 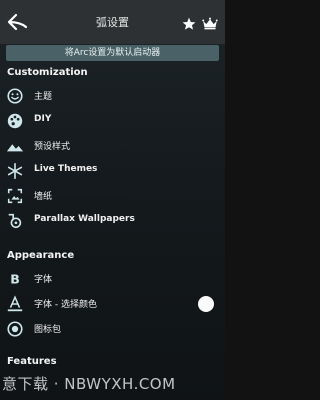 What do you see at coordinates (48, 330) in the screenshot?
I see `menu-item-label: 图标包` at bounding box center [48, 330].